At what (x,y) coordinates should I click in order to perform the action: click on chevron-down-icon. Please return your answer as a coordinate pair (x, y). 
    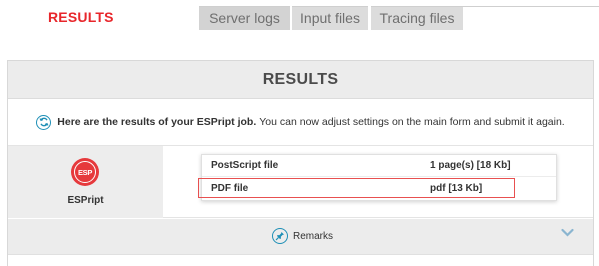
    Looking at the image, I should click on (567, 232).